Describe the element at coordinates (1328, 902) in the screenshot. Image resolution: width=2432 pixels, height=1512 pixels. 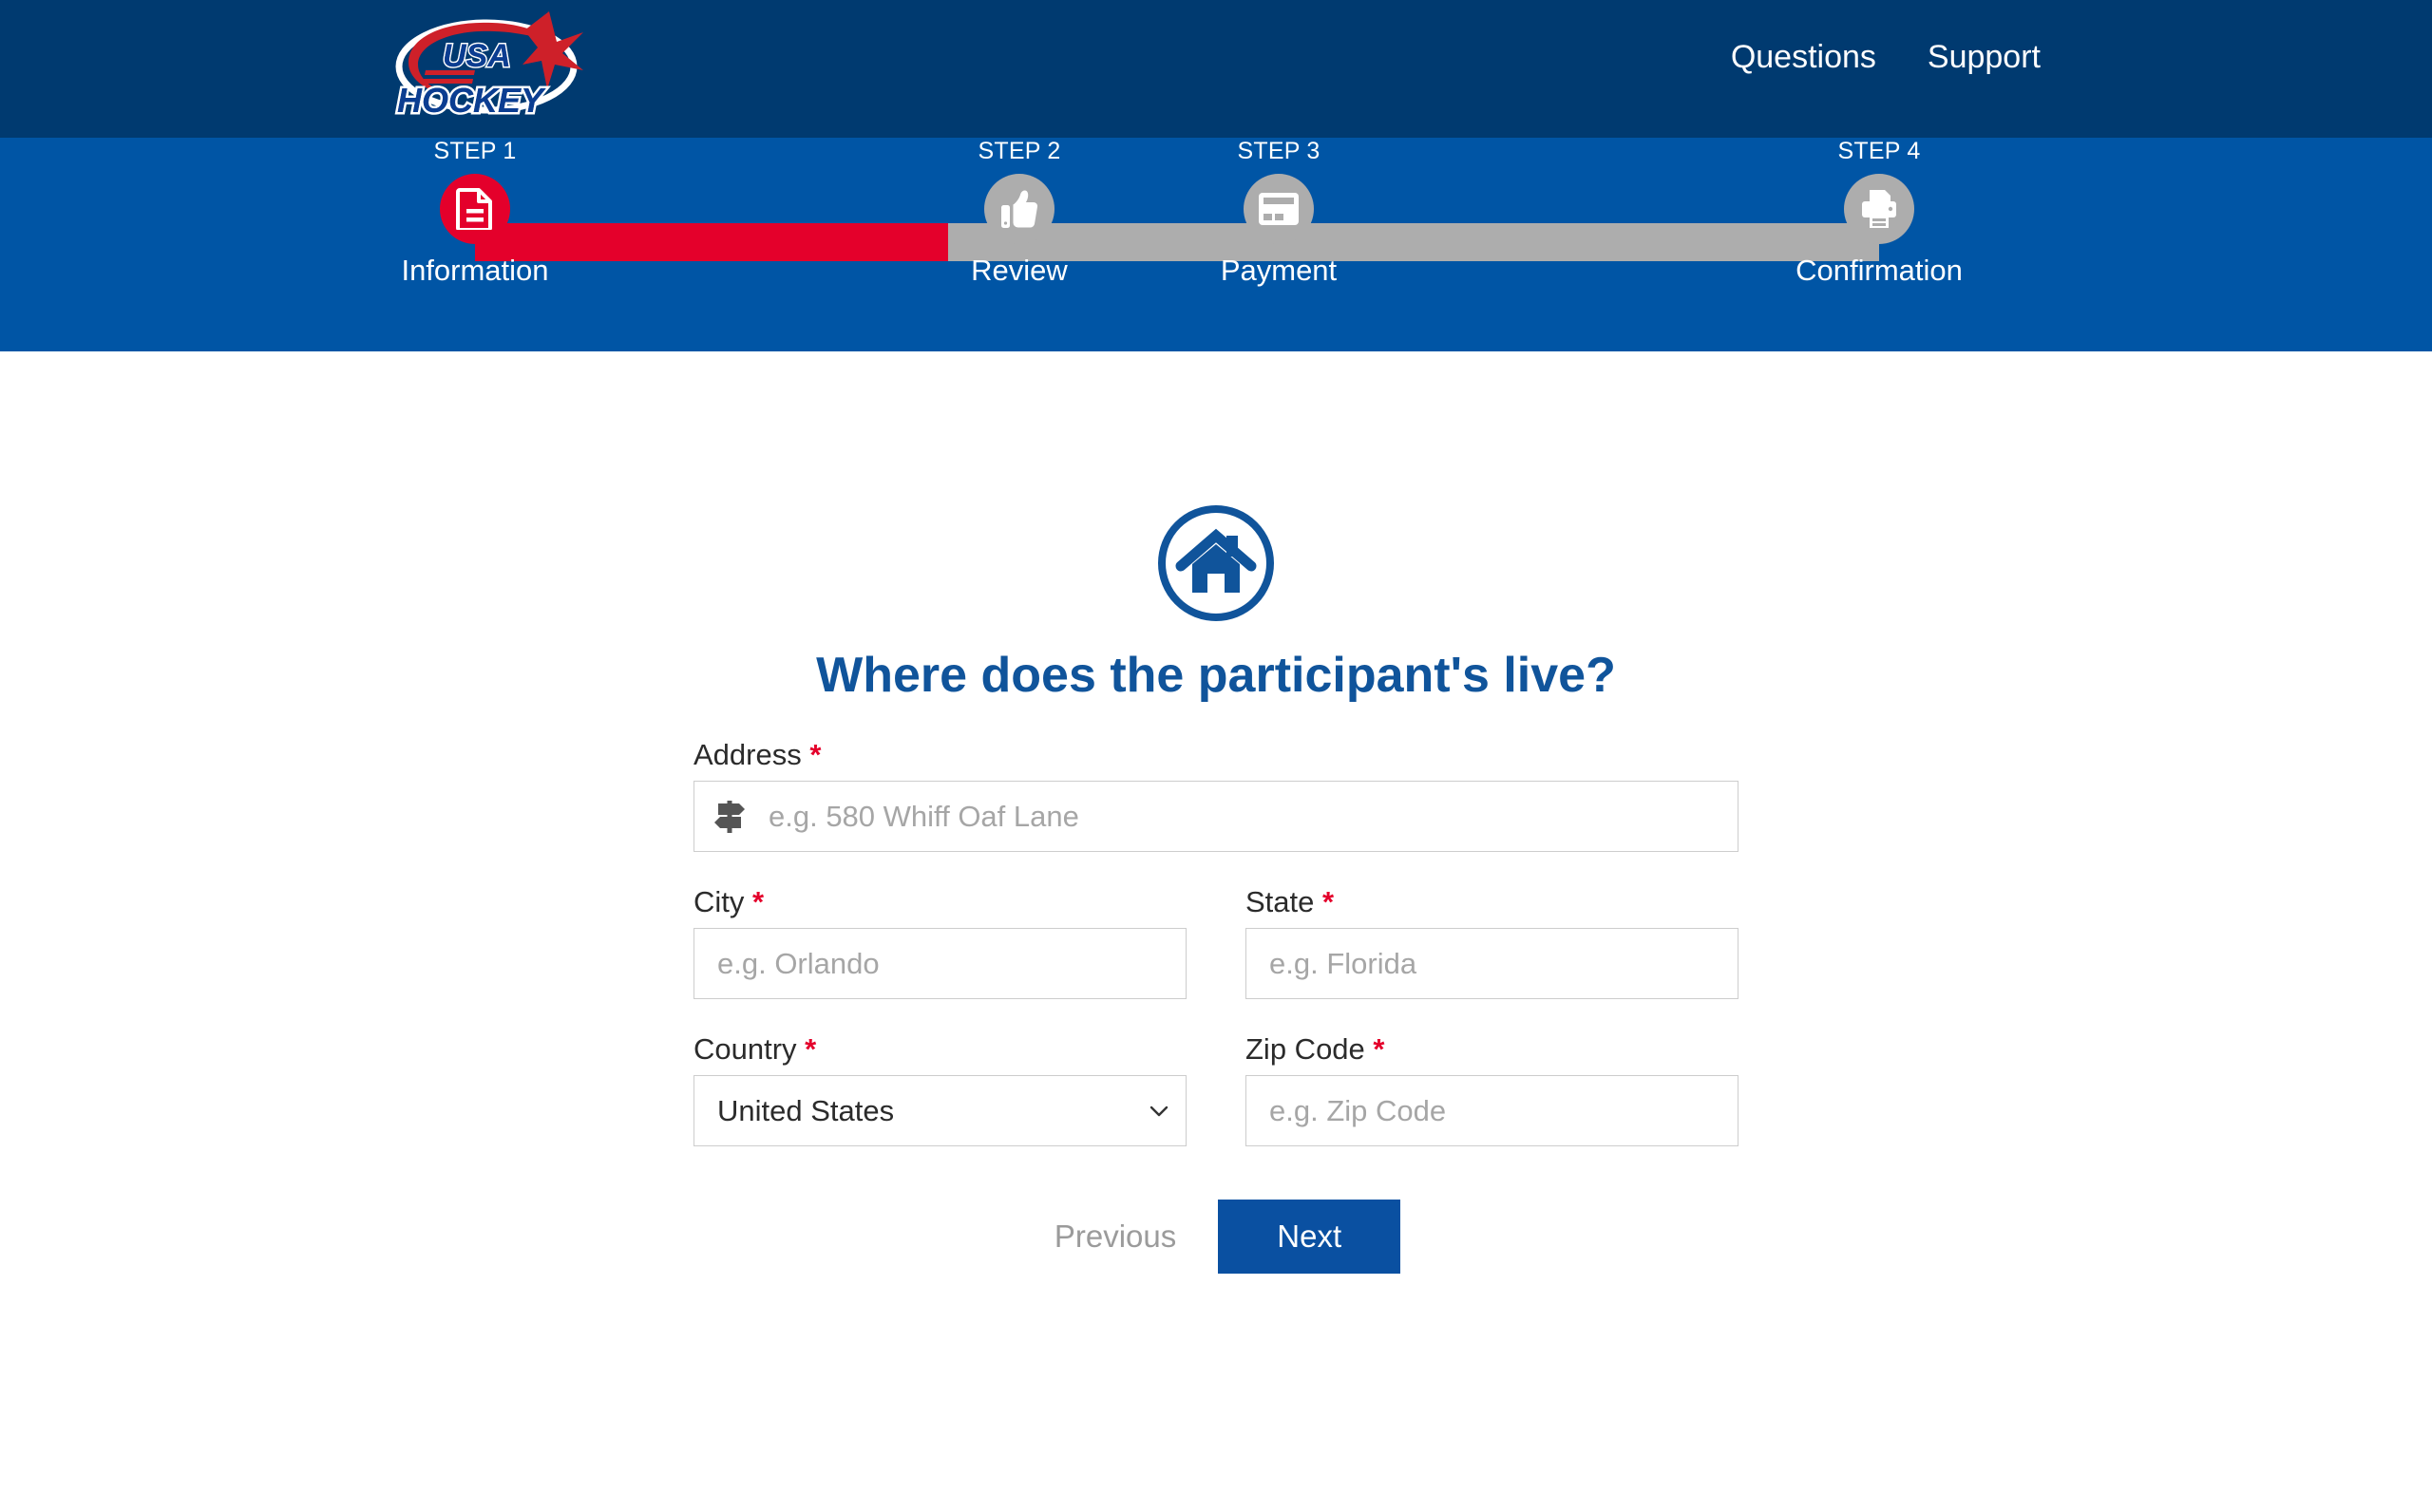
I see `required-marker-state: *` at that location.